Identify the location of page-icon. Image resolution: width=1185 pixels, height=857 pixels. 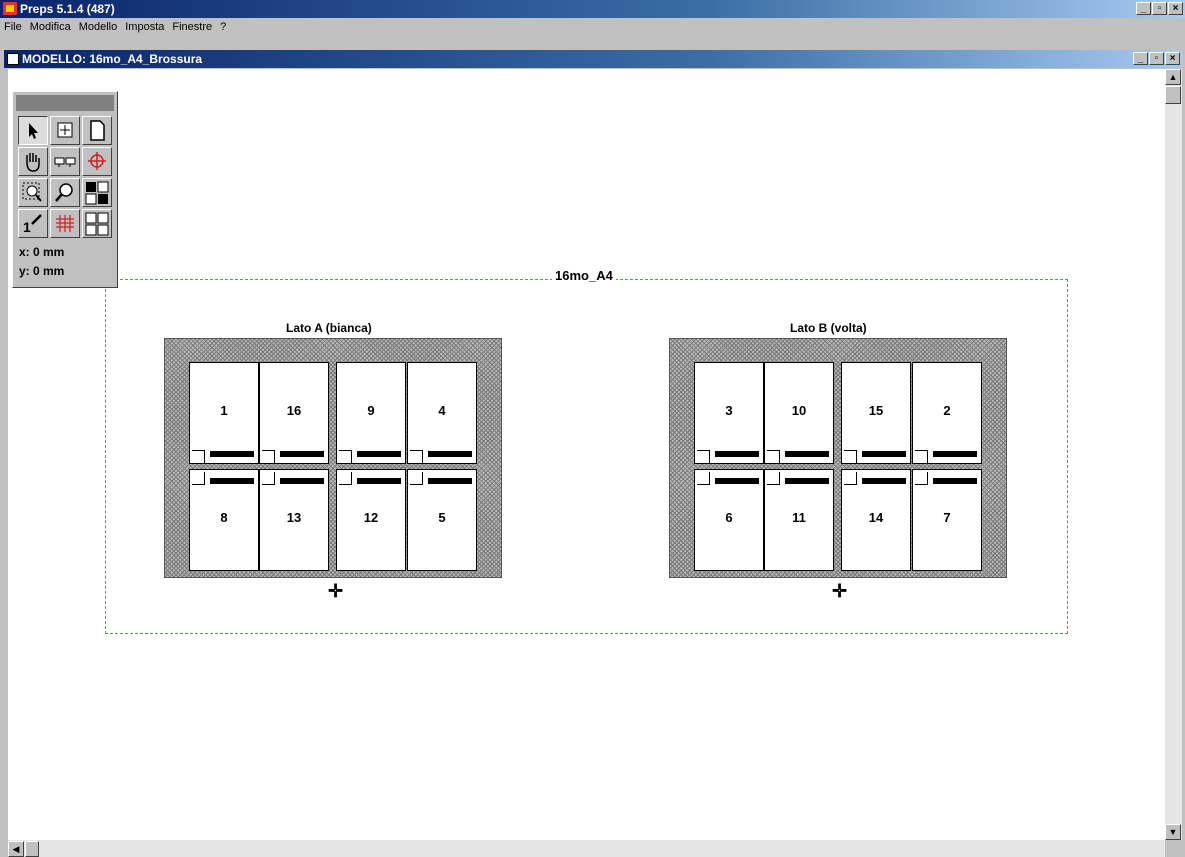
(97, 130).